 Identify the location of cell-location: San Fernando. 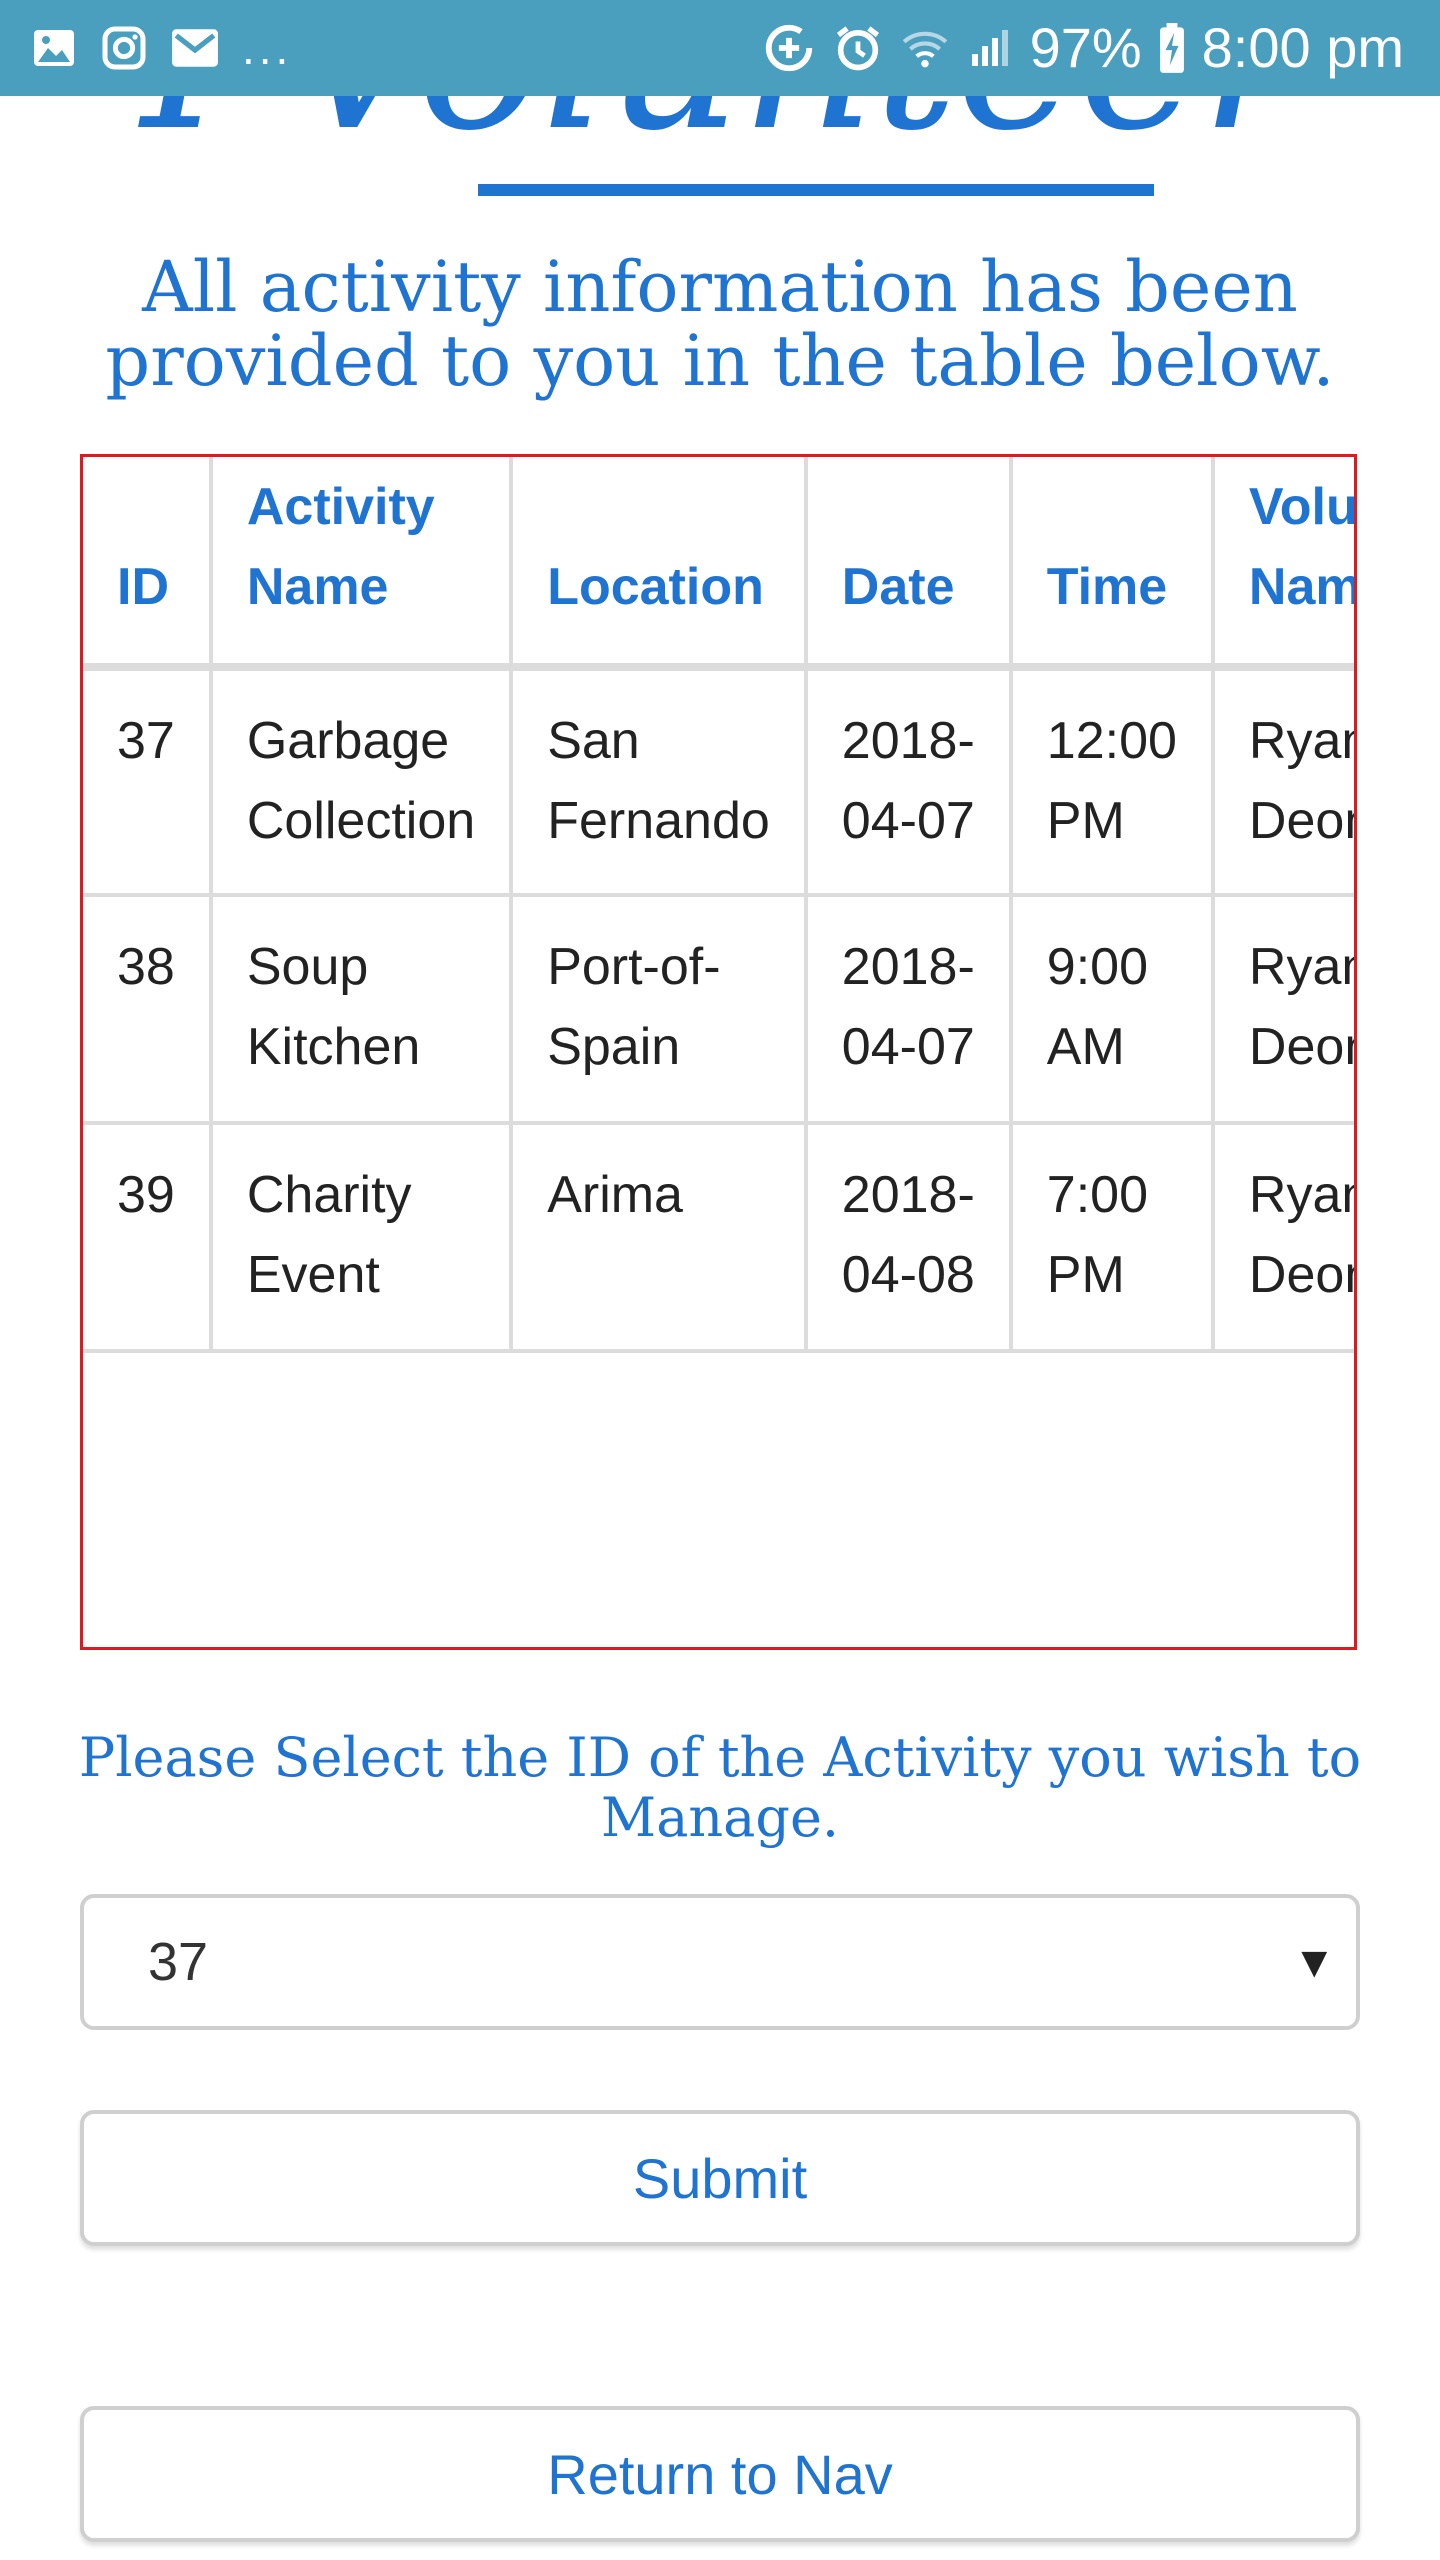
(658, 781).